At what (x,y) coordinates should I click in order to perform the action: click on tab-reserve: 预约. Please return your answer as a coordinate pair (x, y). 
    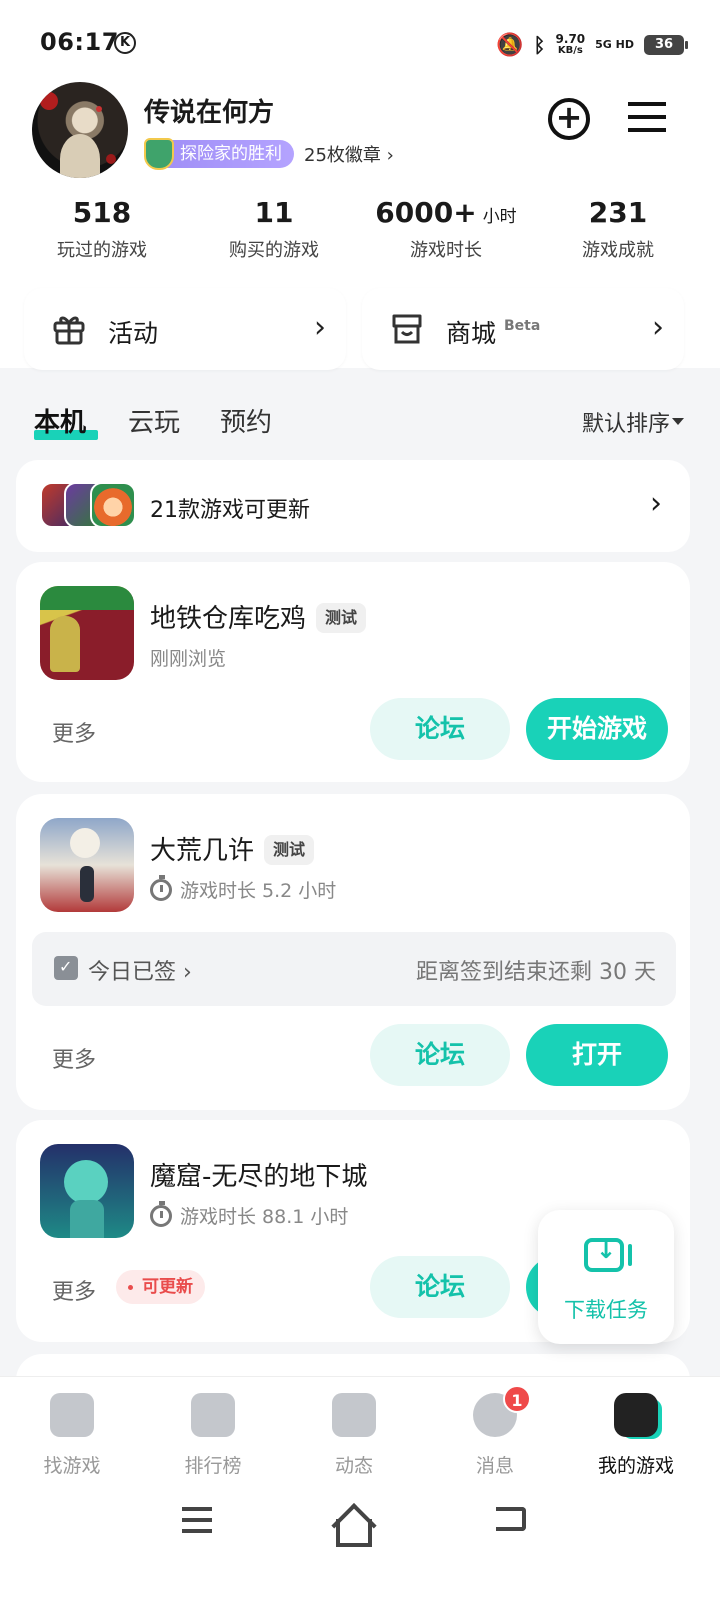
    Looking at the image, I should click on (246, 420).